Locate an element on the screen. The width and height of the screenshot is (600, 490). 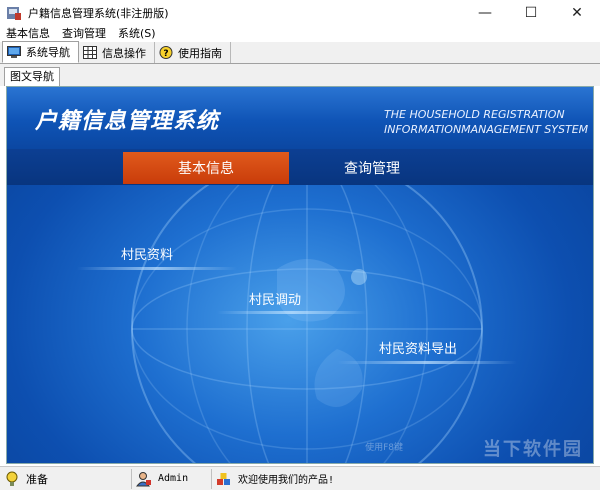
watermark-logo: 当下软件园 is located at coordinates (533, 449).